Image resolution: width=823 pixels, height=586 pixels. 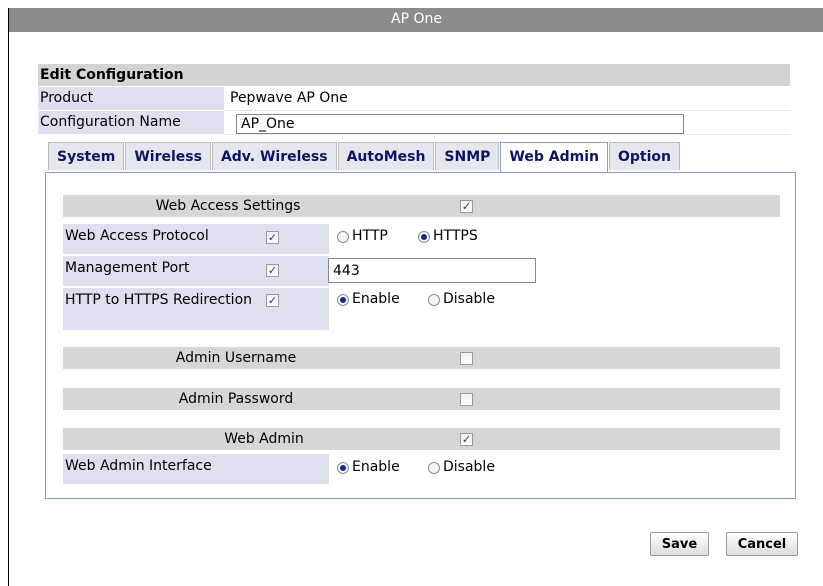 What do you see at coordinates (467, 156) in the screenshot?
I see `tab-snmp: SNMP` at bounding box center [467, 156].